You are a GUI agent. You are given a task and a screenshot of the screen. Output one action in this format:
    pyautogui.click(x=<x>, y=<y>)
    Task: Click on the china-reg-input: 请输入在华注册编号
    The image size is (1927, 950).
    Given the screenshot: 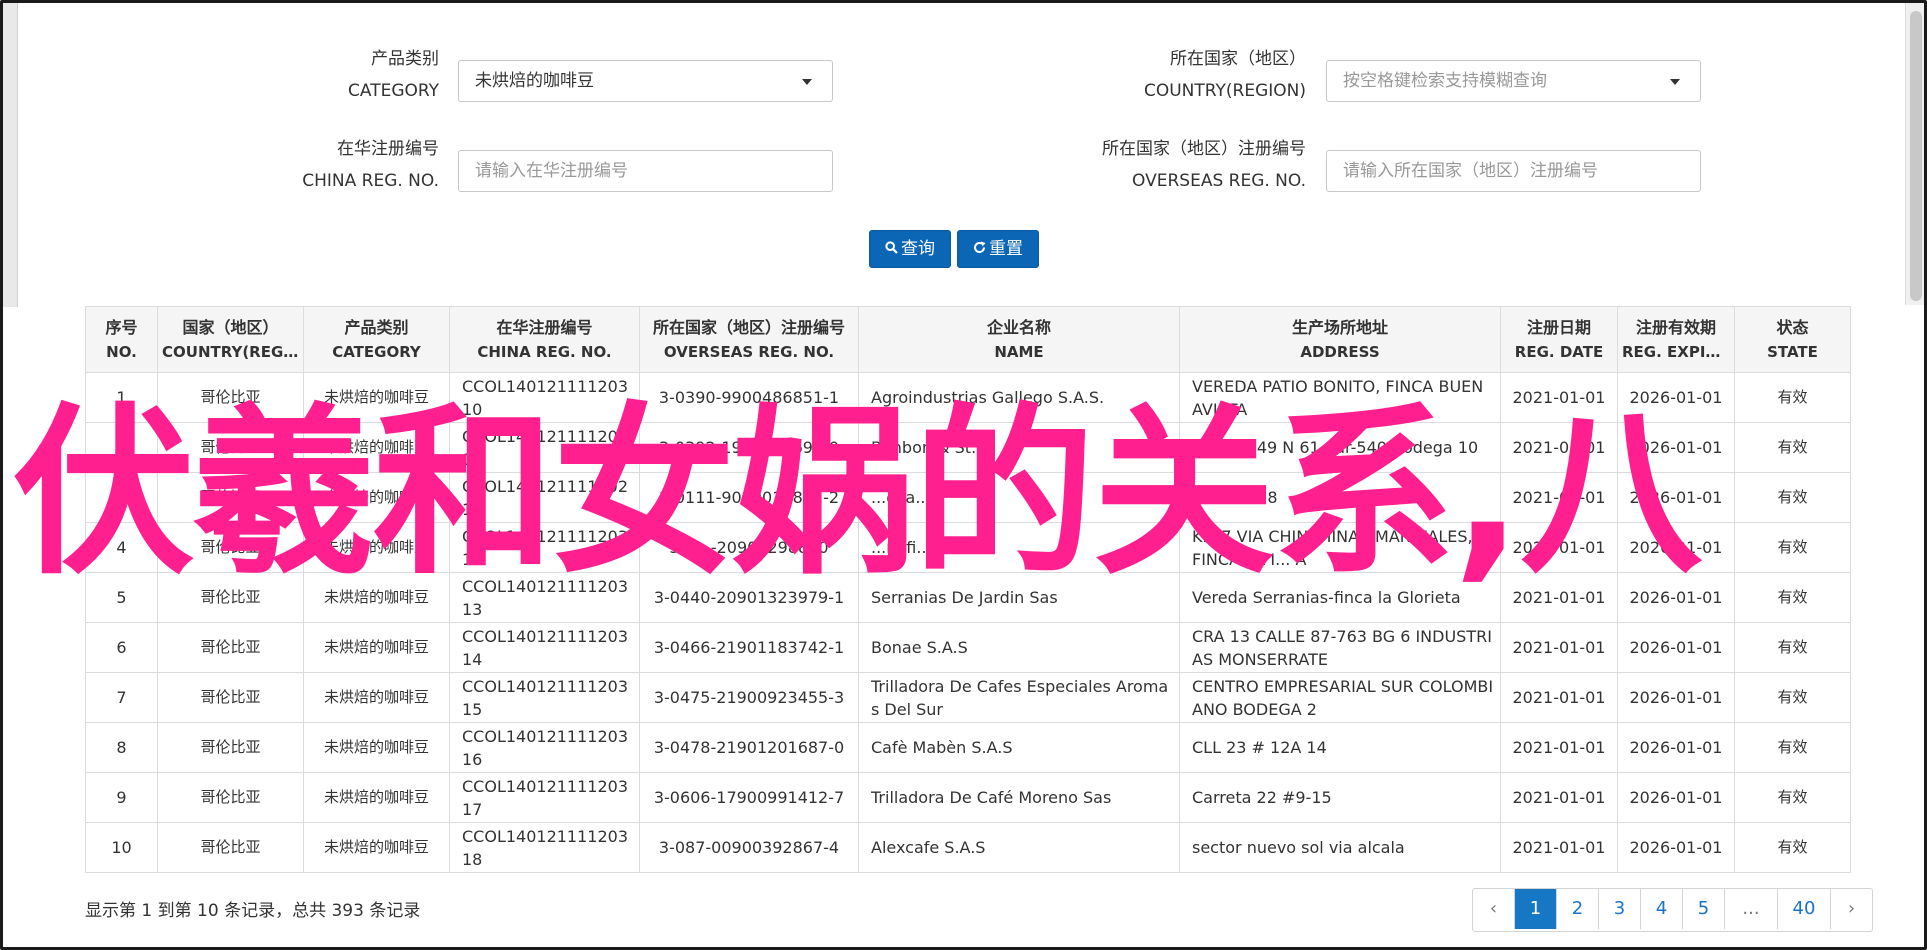 What is the action you would take?
    pyautogui.click(x=645, y=171)
    